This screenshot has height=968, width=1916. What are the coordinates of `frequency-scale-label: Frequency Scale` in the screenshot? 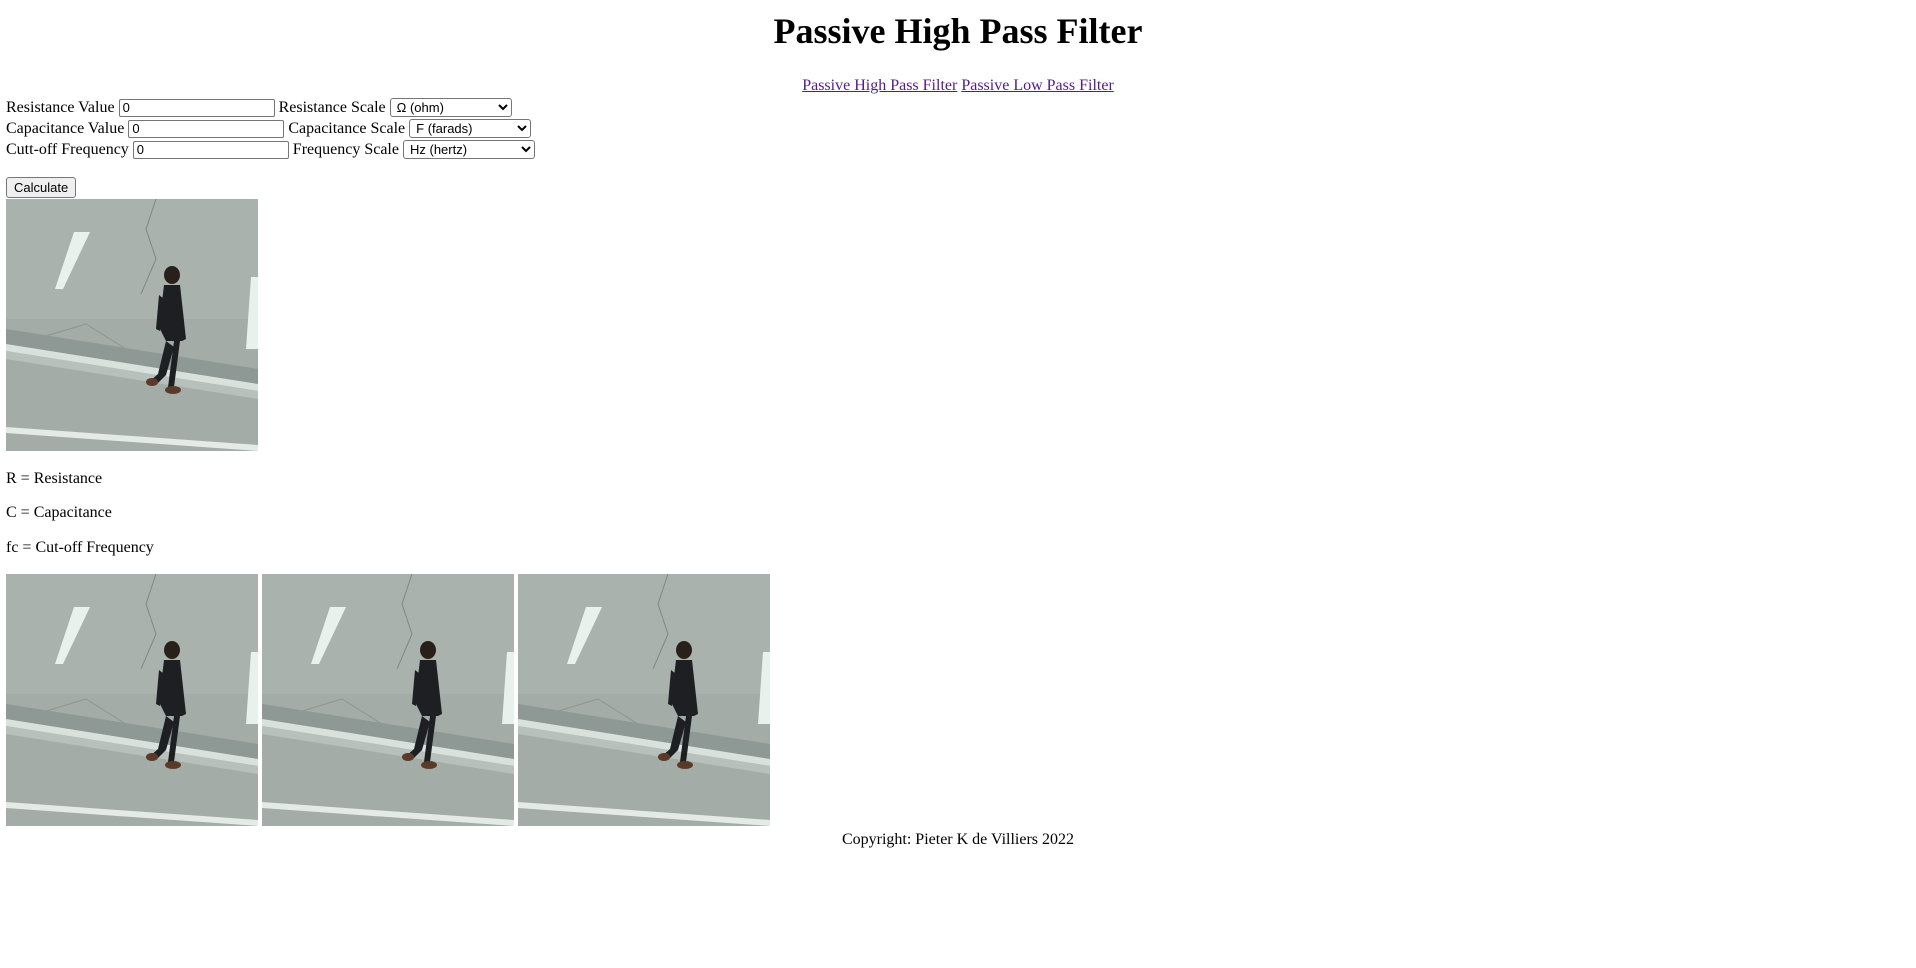 It's located at (345, 149).